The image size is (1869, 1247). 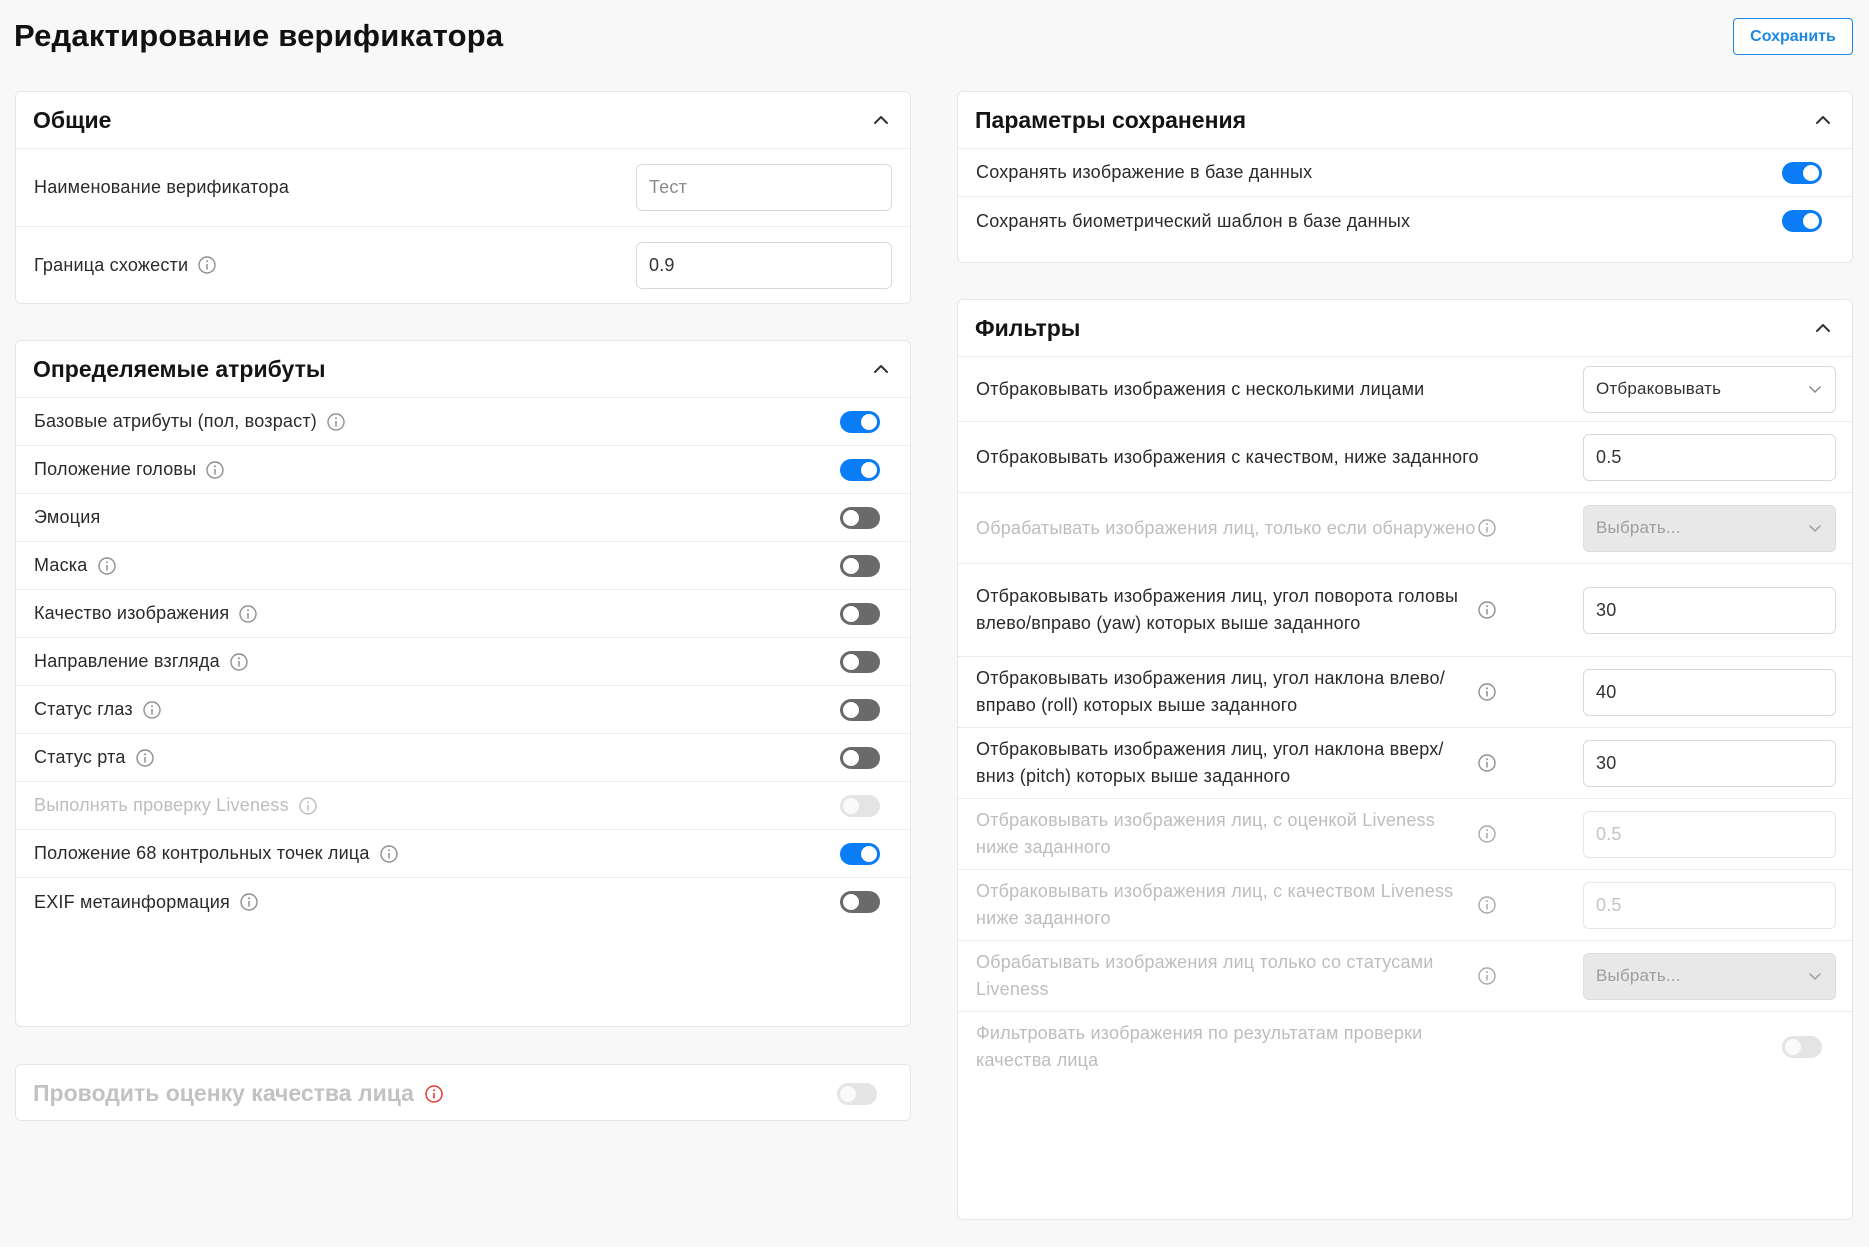 What do you see at coordinates (463, 758) in the screenshot?
I see `attribute-row: Статус рта` at bounding box center [463, 758].